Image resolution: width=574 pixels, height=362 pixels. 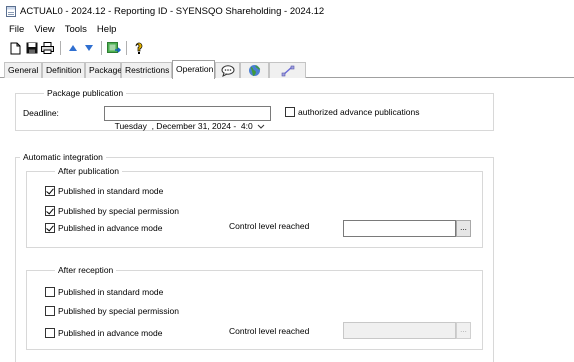 I want to click on tab-world, so click(x=254, y=70).